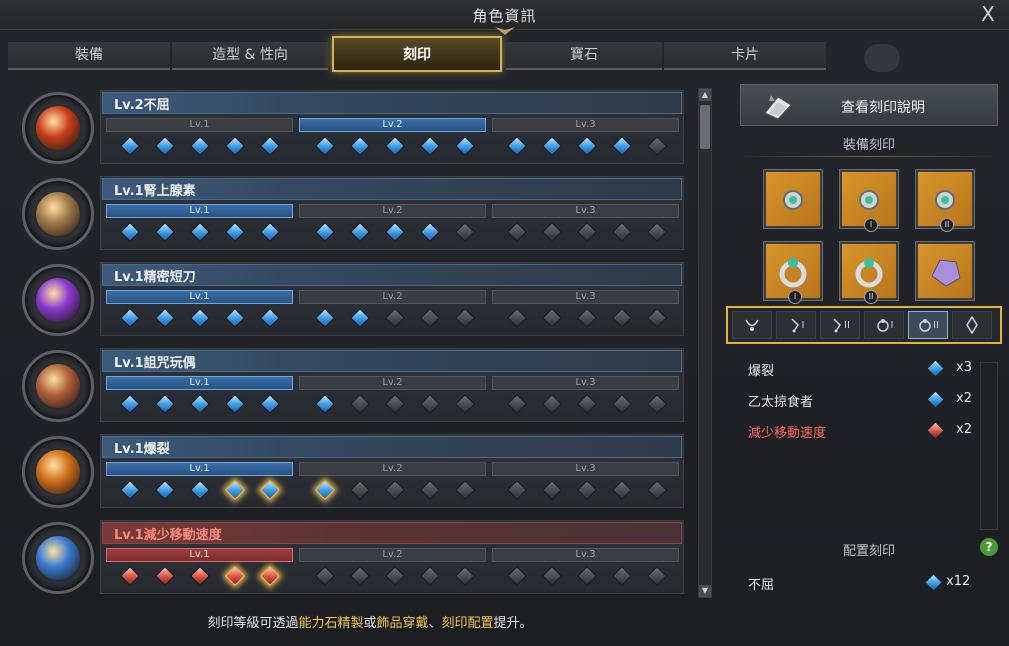 This screenshot has width=1009, height=646. What do you see at coordinates (863, 370) in the screenshot?
I see `engraving-effect-row: 爆裂 x3` at bounding box center [863, 370].